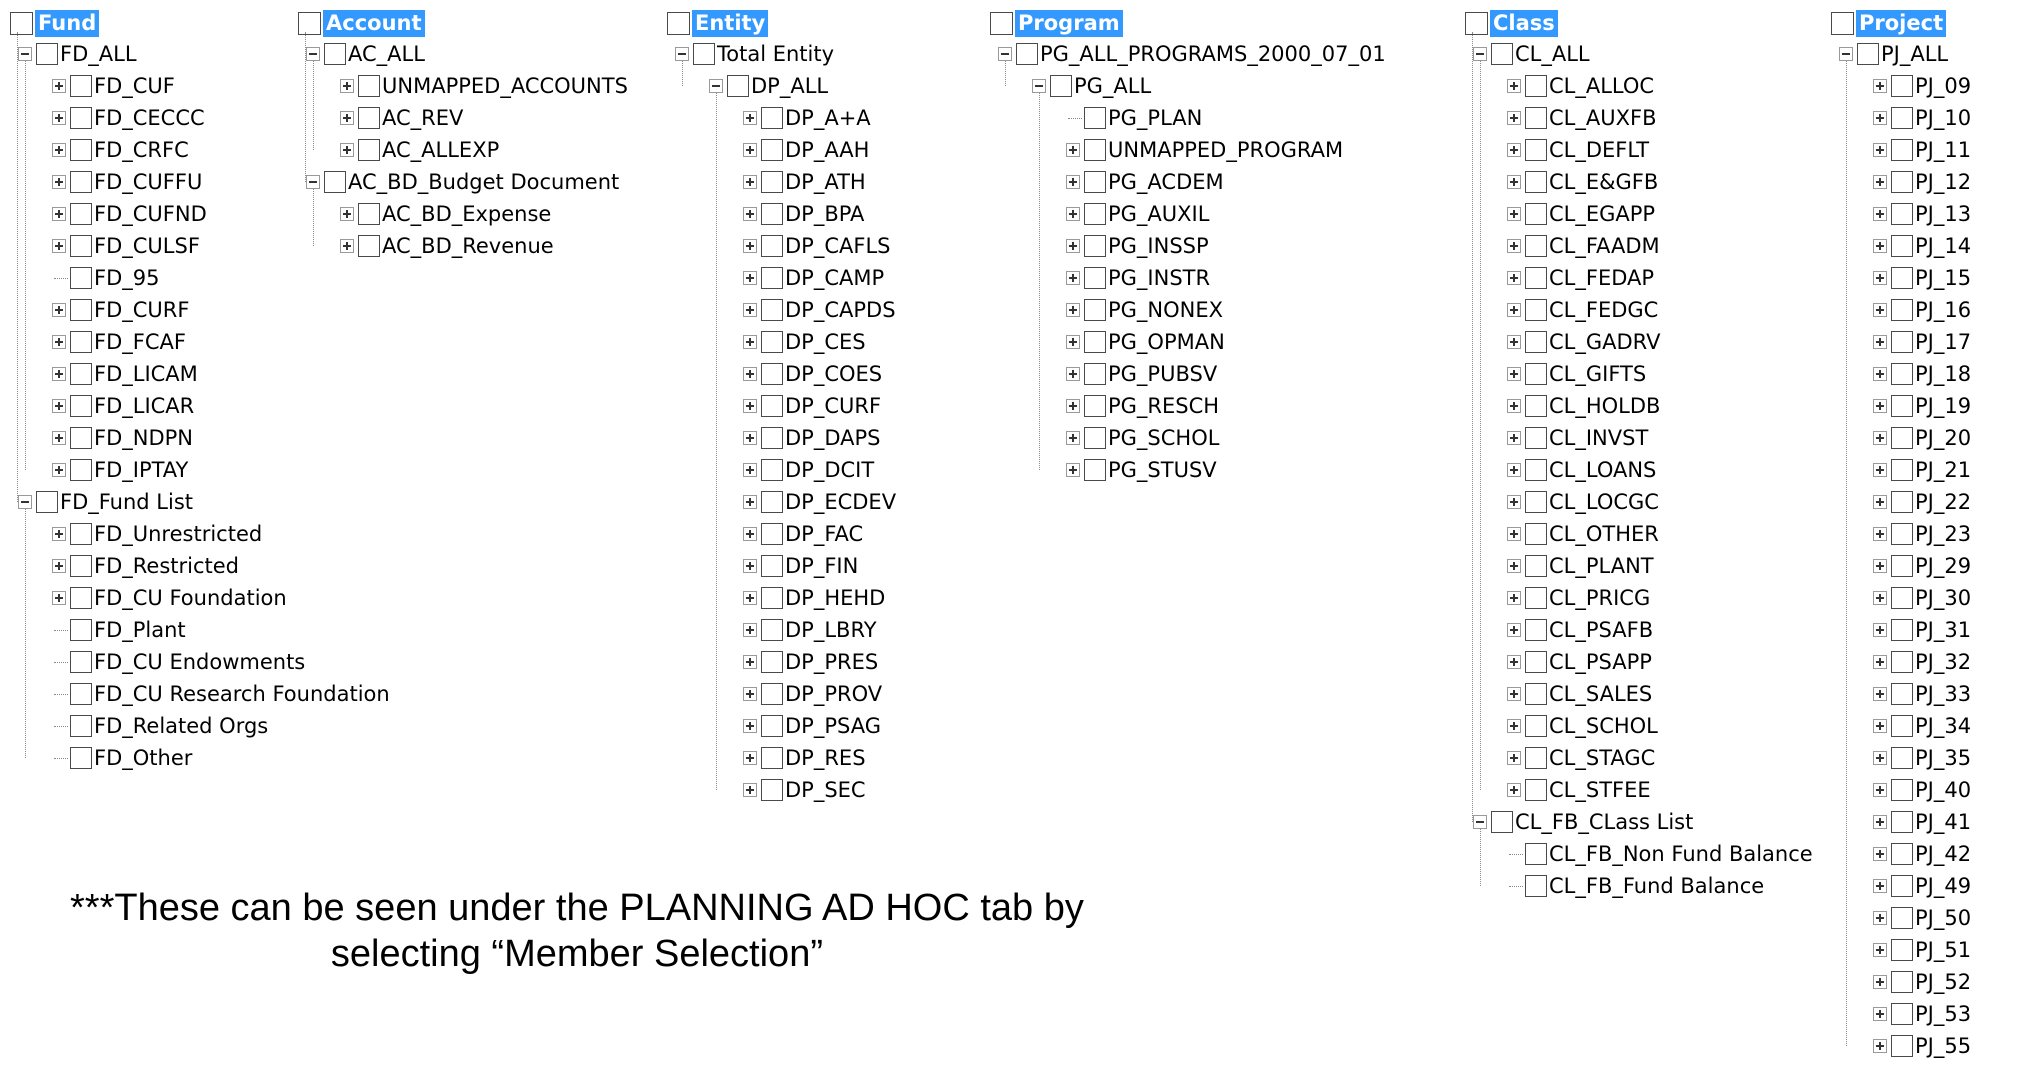 This screenshot has width=2031, height=1065. Describe the element at coordinates (1192, 470) in the screenshot. I see `tree-node: PG_STUSV` at that location.